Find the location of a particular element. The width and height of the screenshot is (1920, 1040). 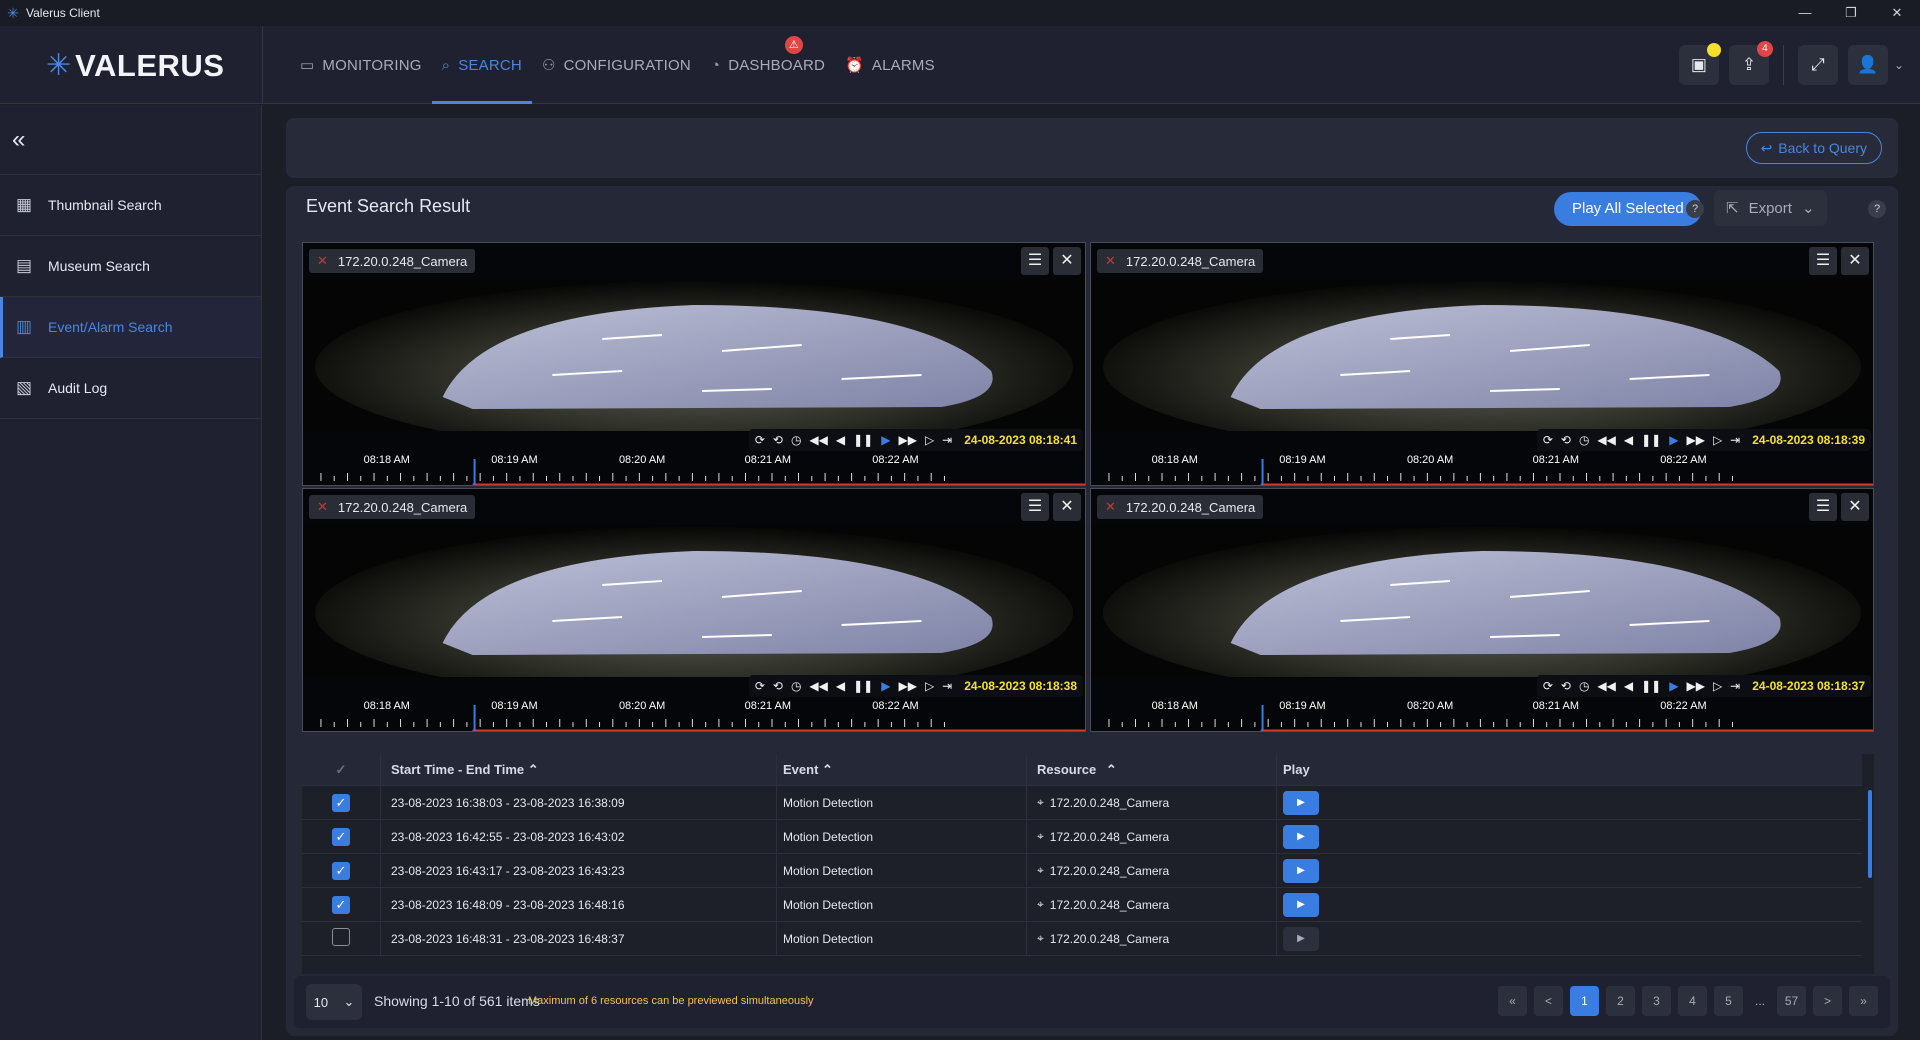

page-size-select: 10 ⌄ is located at coordinates (334, 1002).